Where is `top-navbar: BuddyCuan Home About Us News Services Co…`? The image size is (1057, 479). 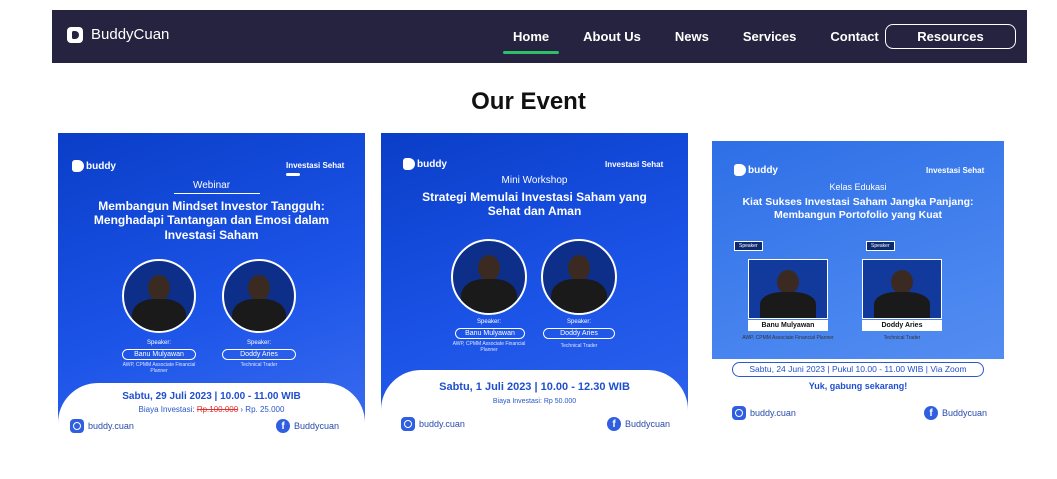
top-navbar: BuddyCuan Home About Us News Services Co… is located at coordinates (539, 36).